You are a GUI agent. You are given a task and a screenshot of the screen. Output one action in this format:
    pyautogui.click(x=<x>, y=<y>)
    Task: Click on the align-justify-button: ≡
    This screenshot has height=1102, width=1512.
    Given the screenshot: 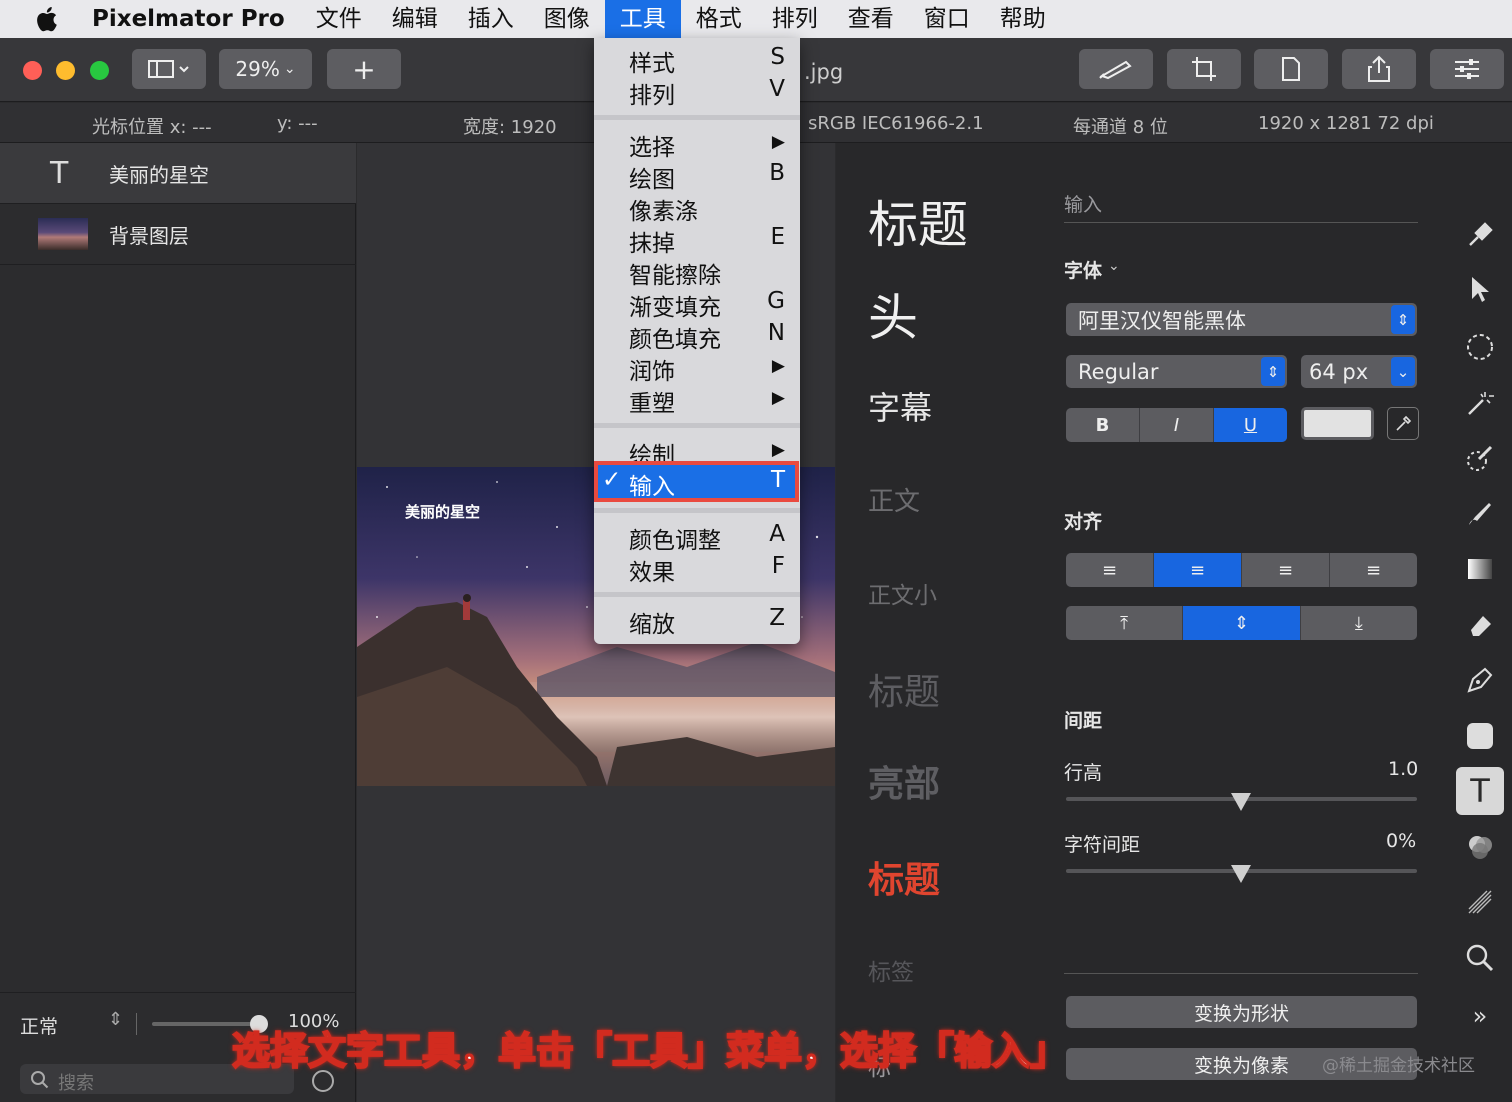 What is the action you would take?
    pyautogui.click(x=1373, y=570)
    